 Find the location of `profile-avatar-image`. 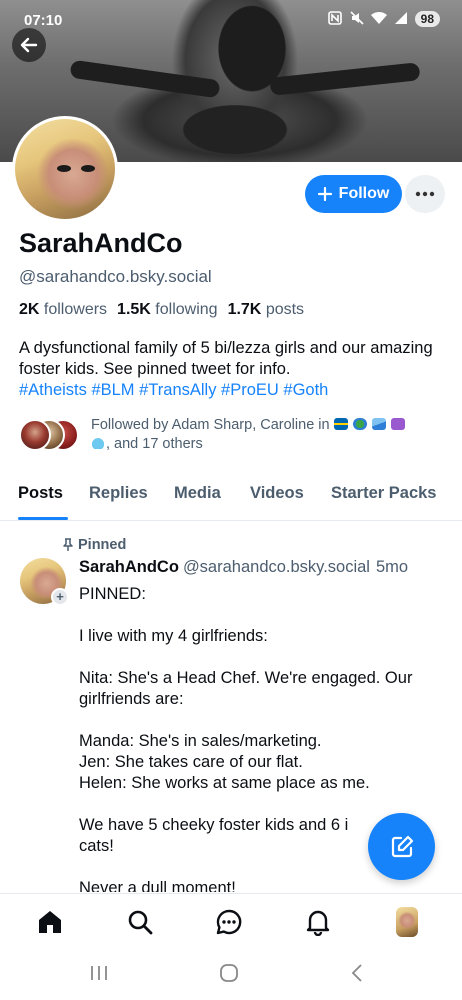

profile-avatar-image is located at coordinates (65, 169).